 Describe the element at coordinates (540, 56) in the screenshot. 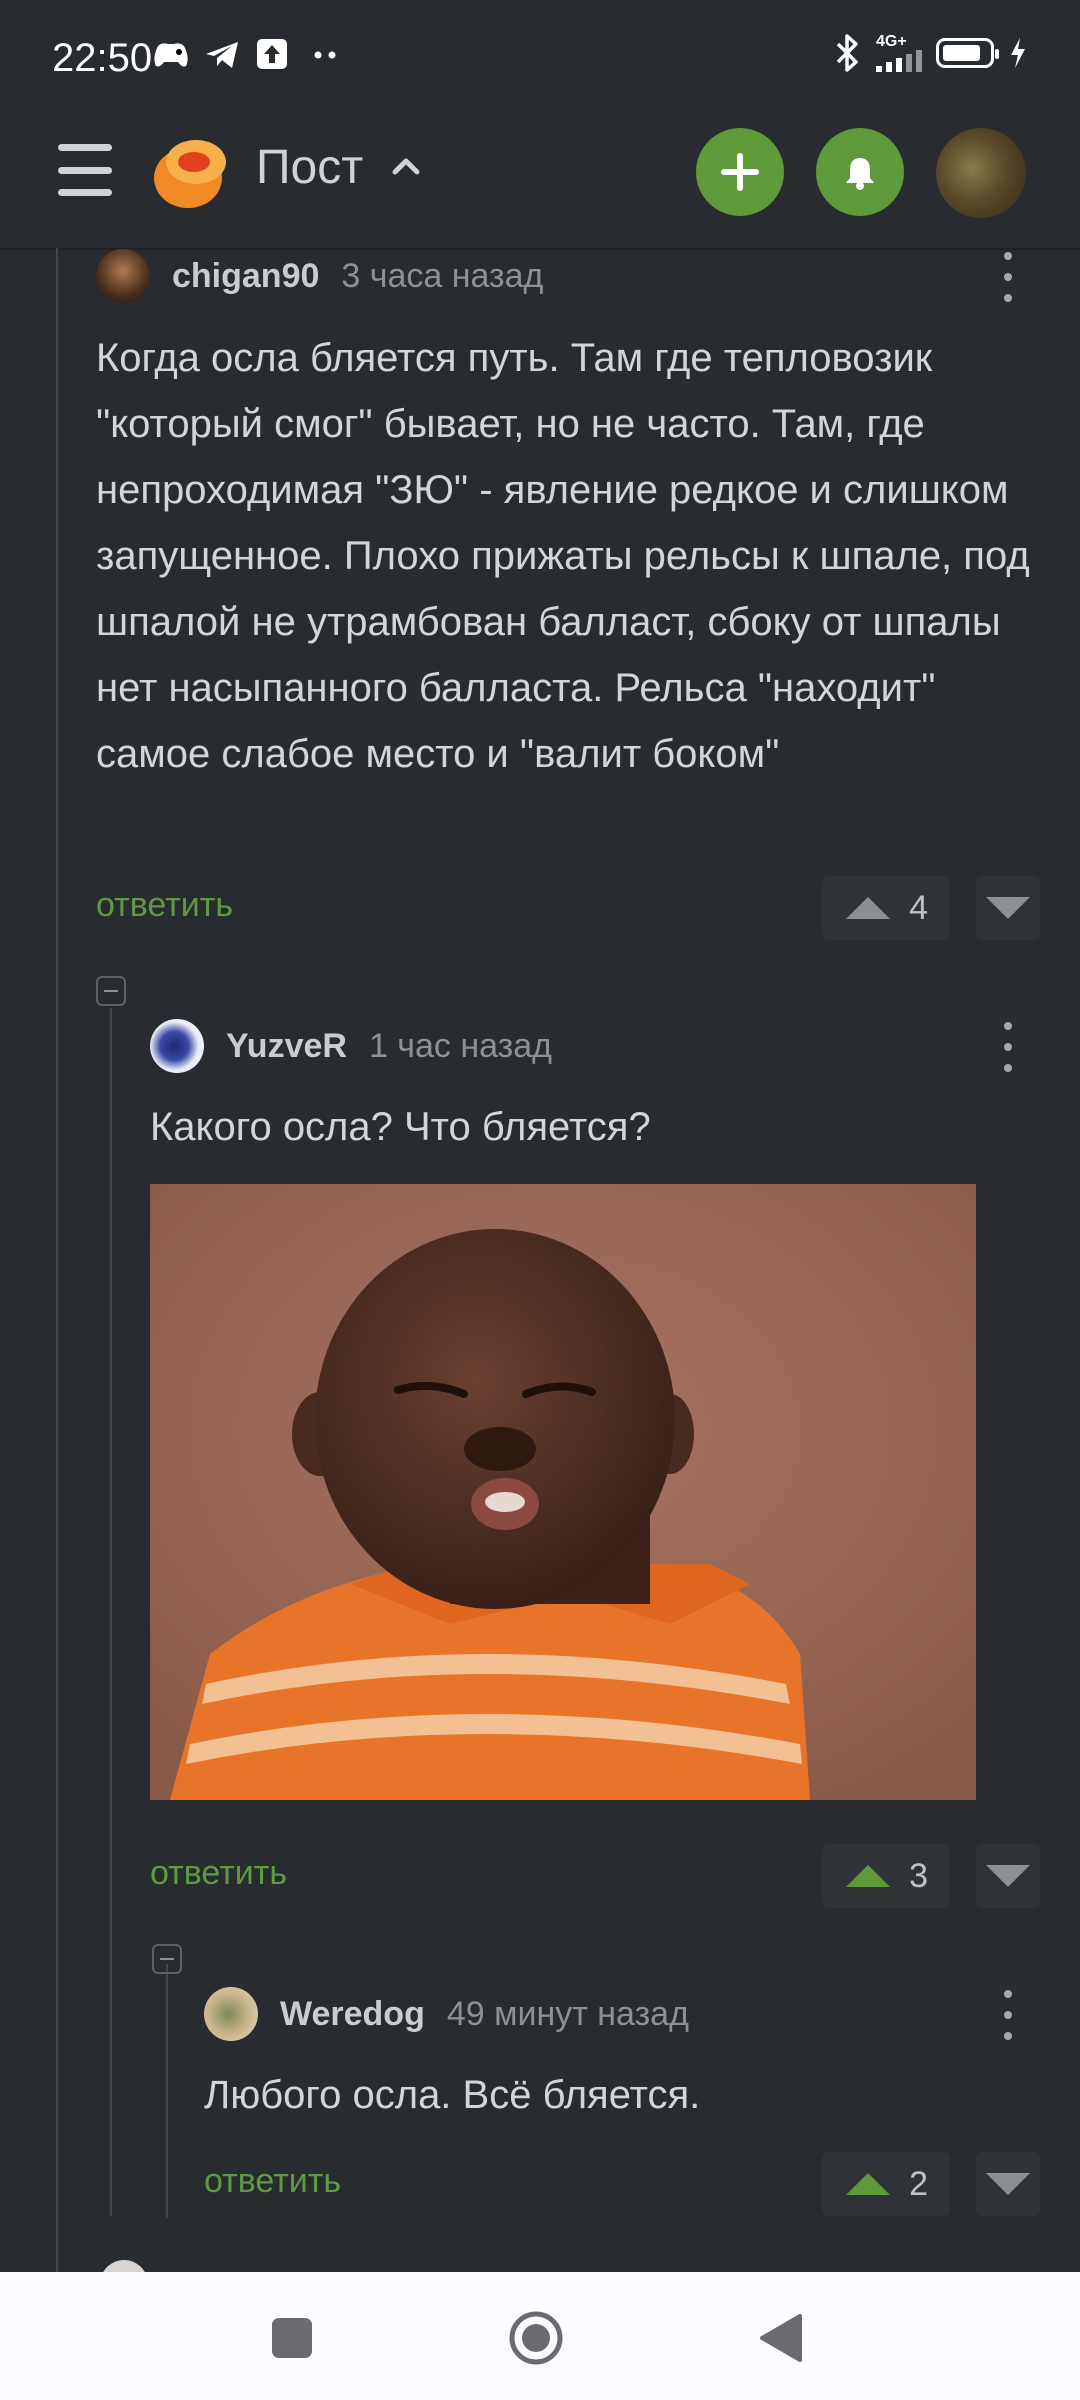

I see `status-bar: 22:50 4G+` at that location.